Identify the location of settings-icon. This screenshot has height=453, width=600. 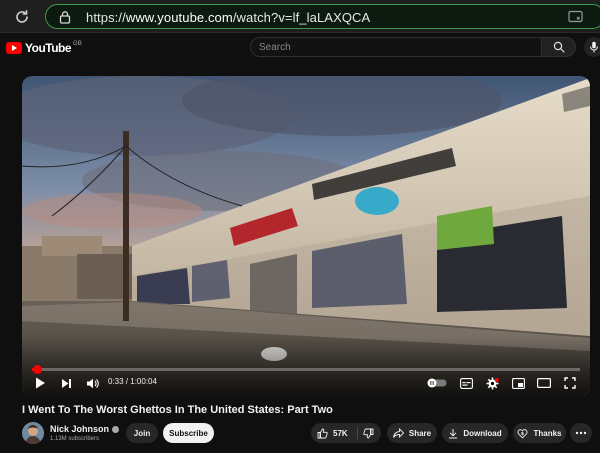
(492, 383).